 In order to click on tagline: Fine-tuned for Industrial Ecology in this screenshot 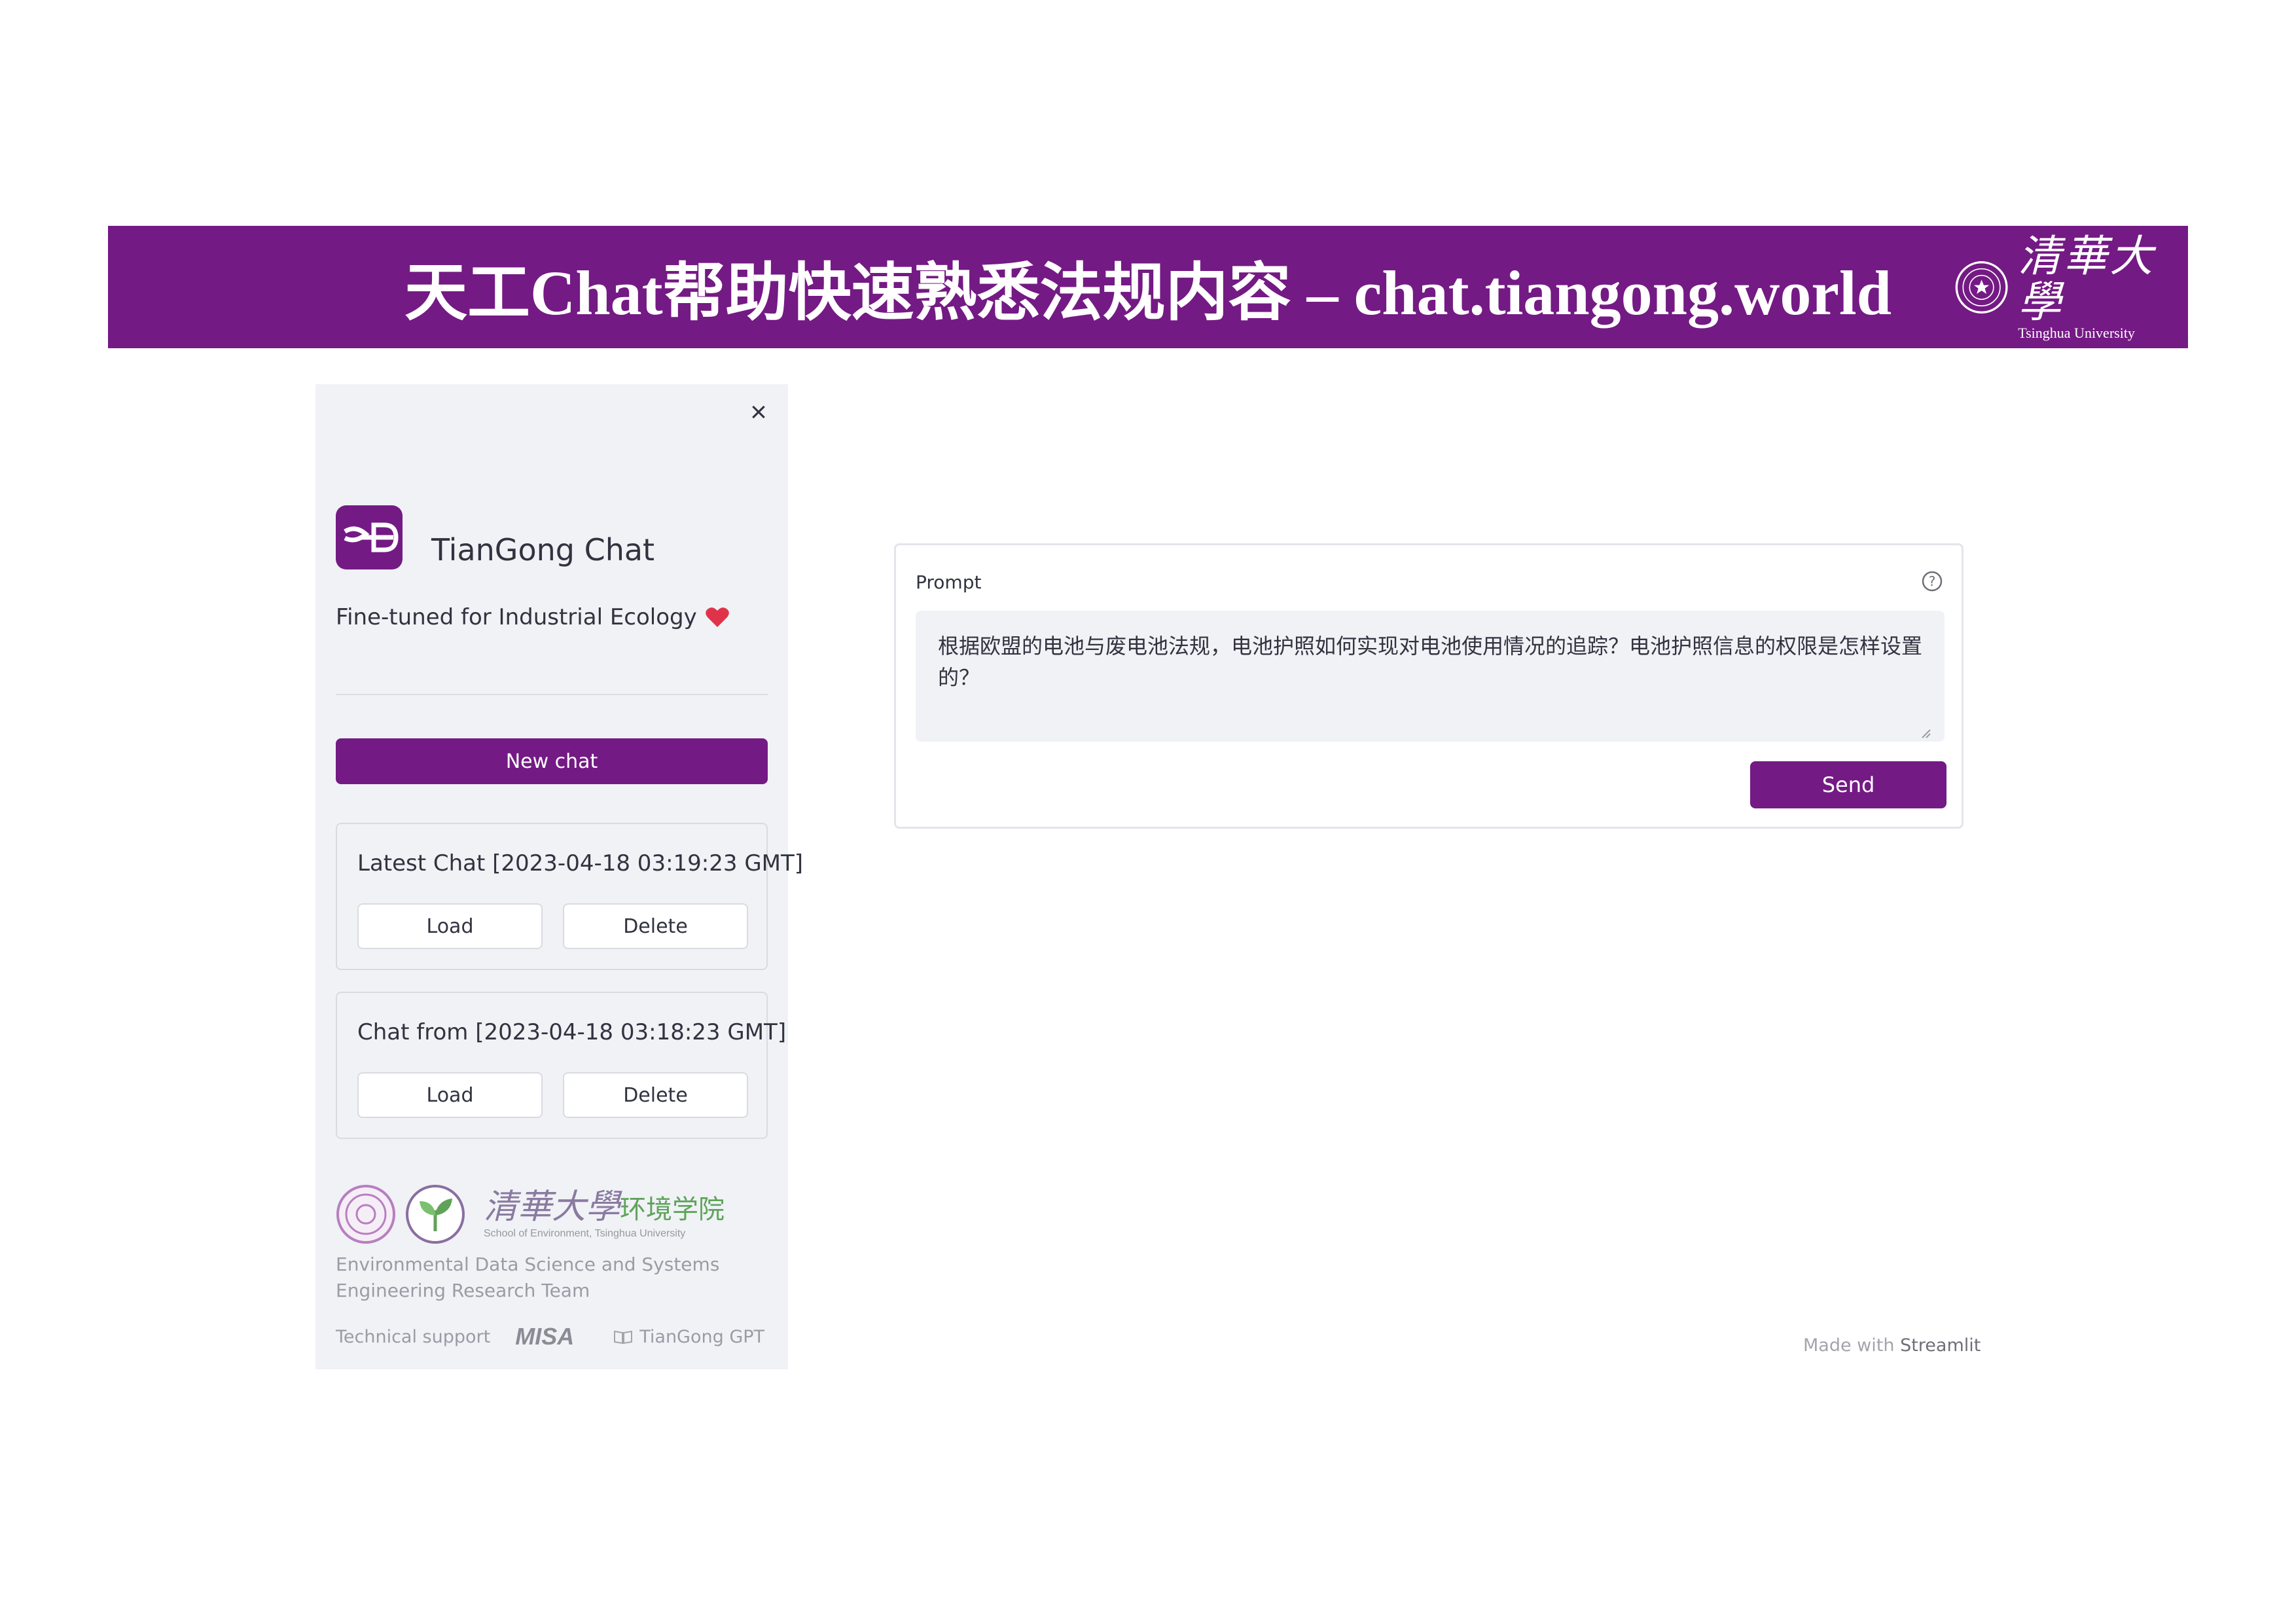, I will do `click(533, 617)`.